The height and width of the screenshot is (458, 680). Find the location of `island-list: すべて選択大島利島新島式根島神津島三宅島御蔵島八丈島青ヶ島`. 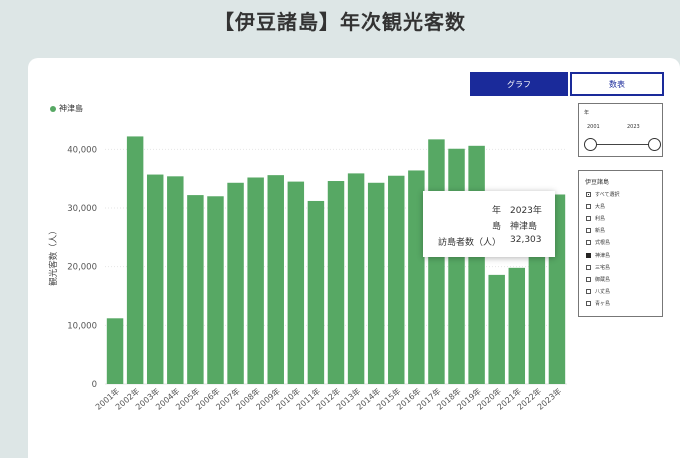

island-list: すべて選択大島利島新島式根島神津島三宅島御蔵島八丈島青ヶ島 is located at coordinates (602, 249).